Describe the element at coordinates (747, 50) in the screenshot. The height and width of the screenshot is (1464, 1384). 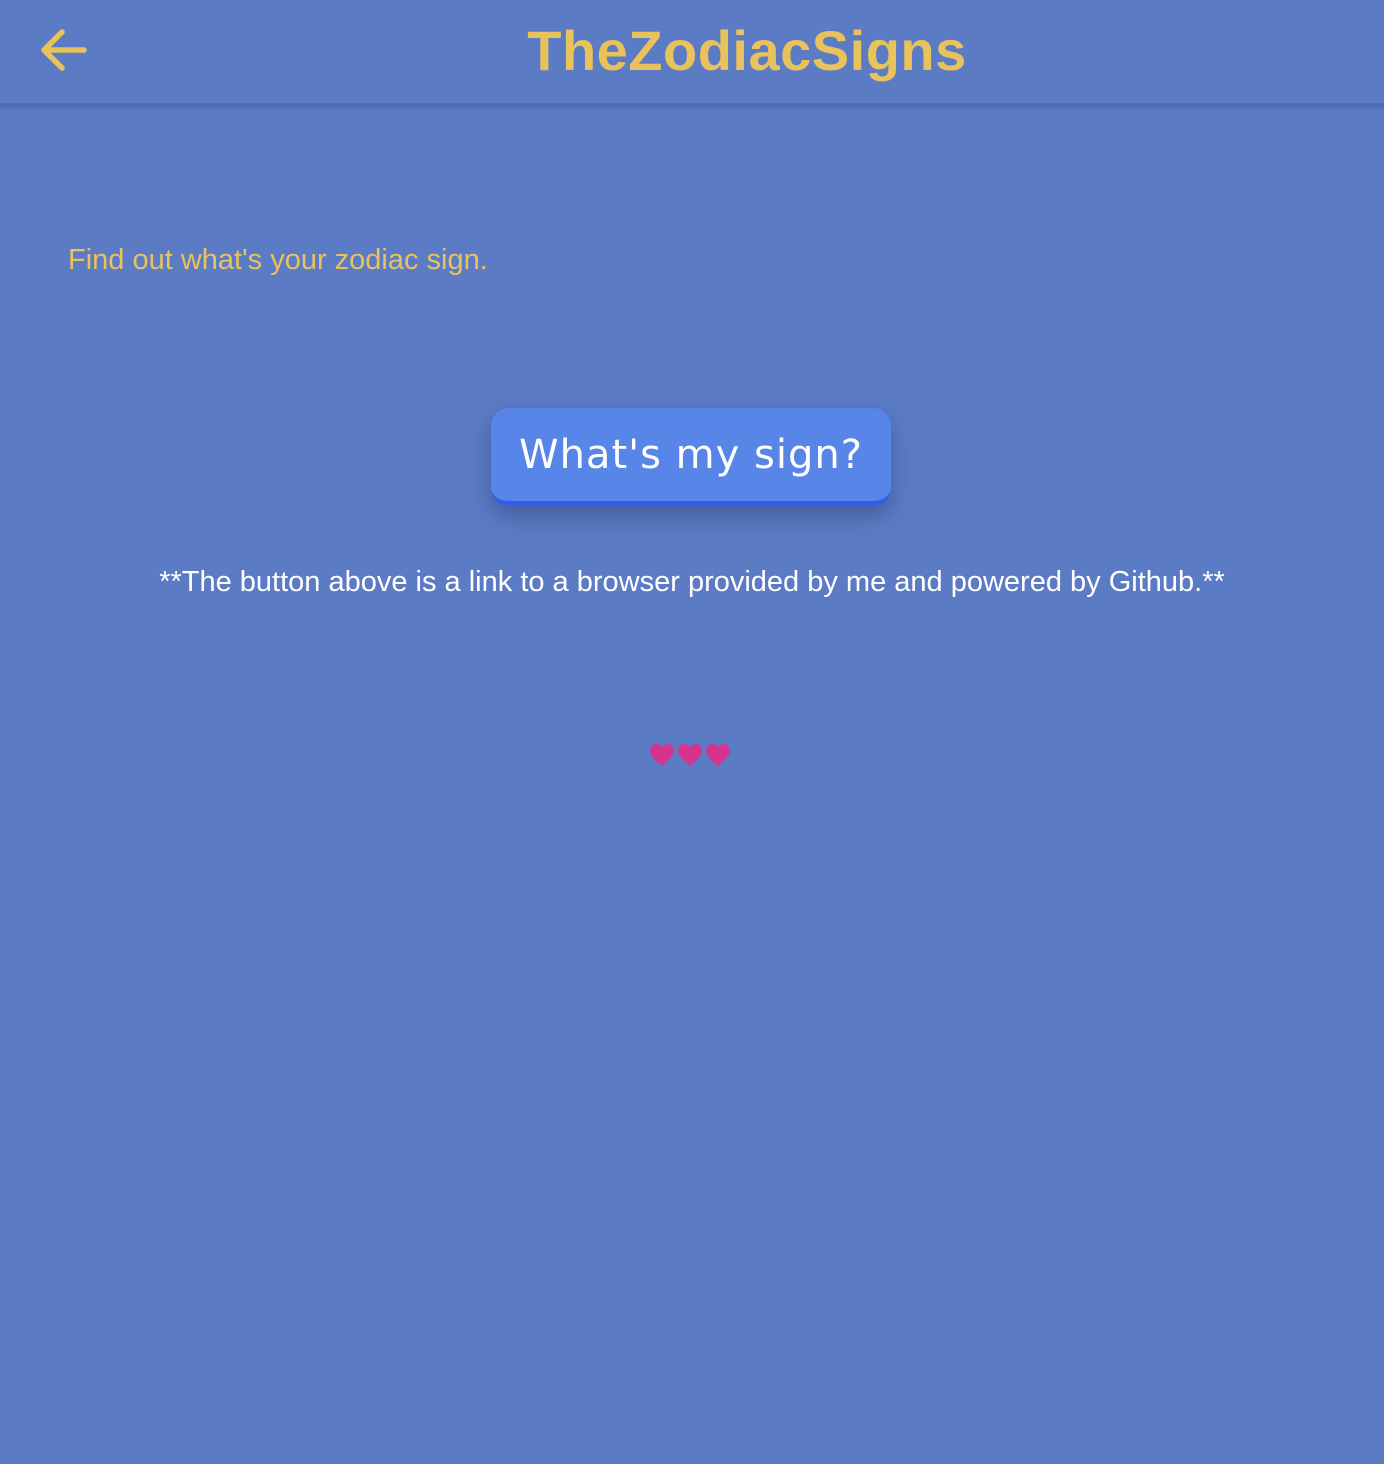
I see `page-title: TheZodiacSigns` at that location.